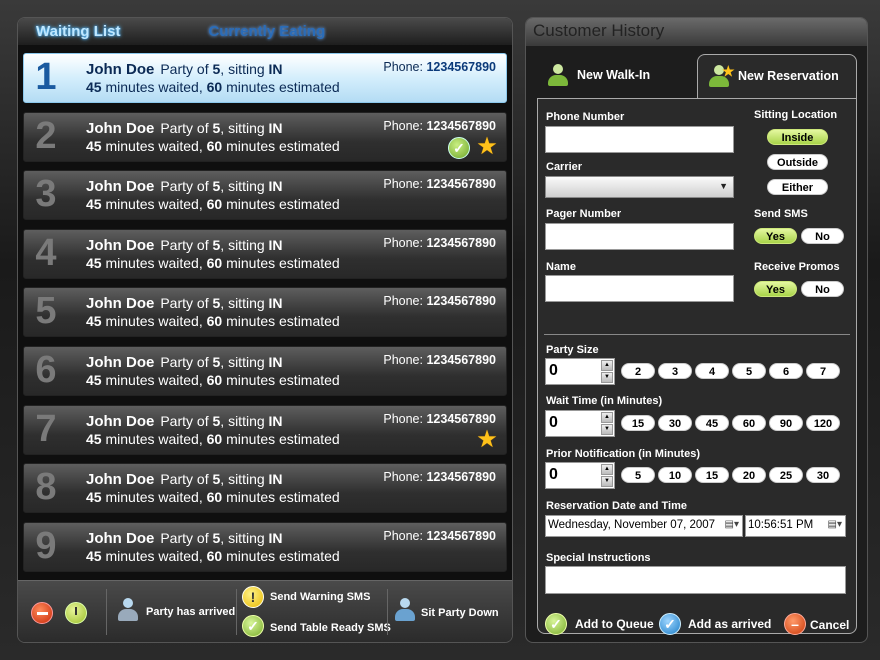 This screenshot has width=880, height=660. I want to click on carrier-select: ▼, so click(639, 187).